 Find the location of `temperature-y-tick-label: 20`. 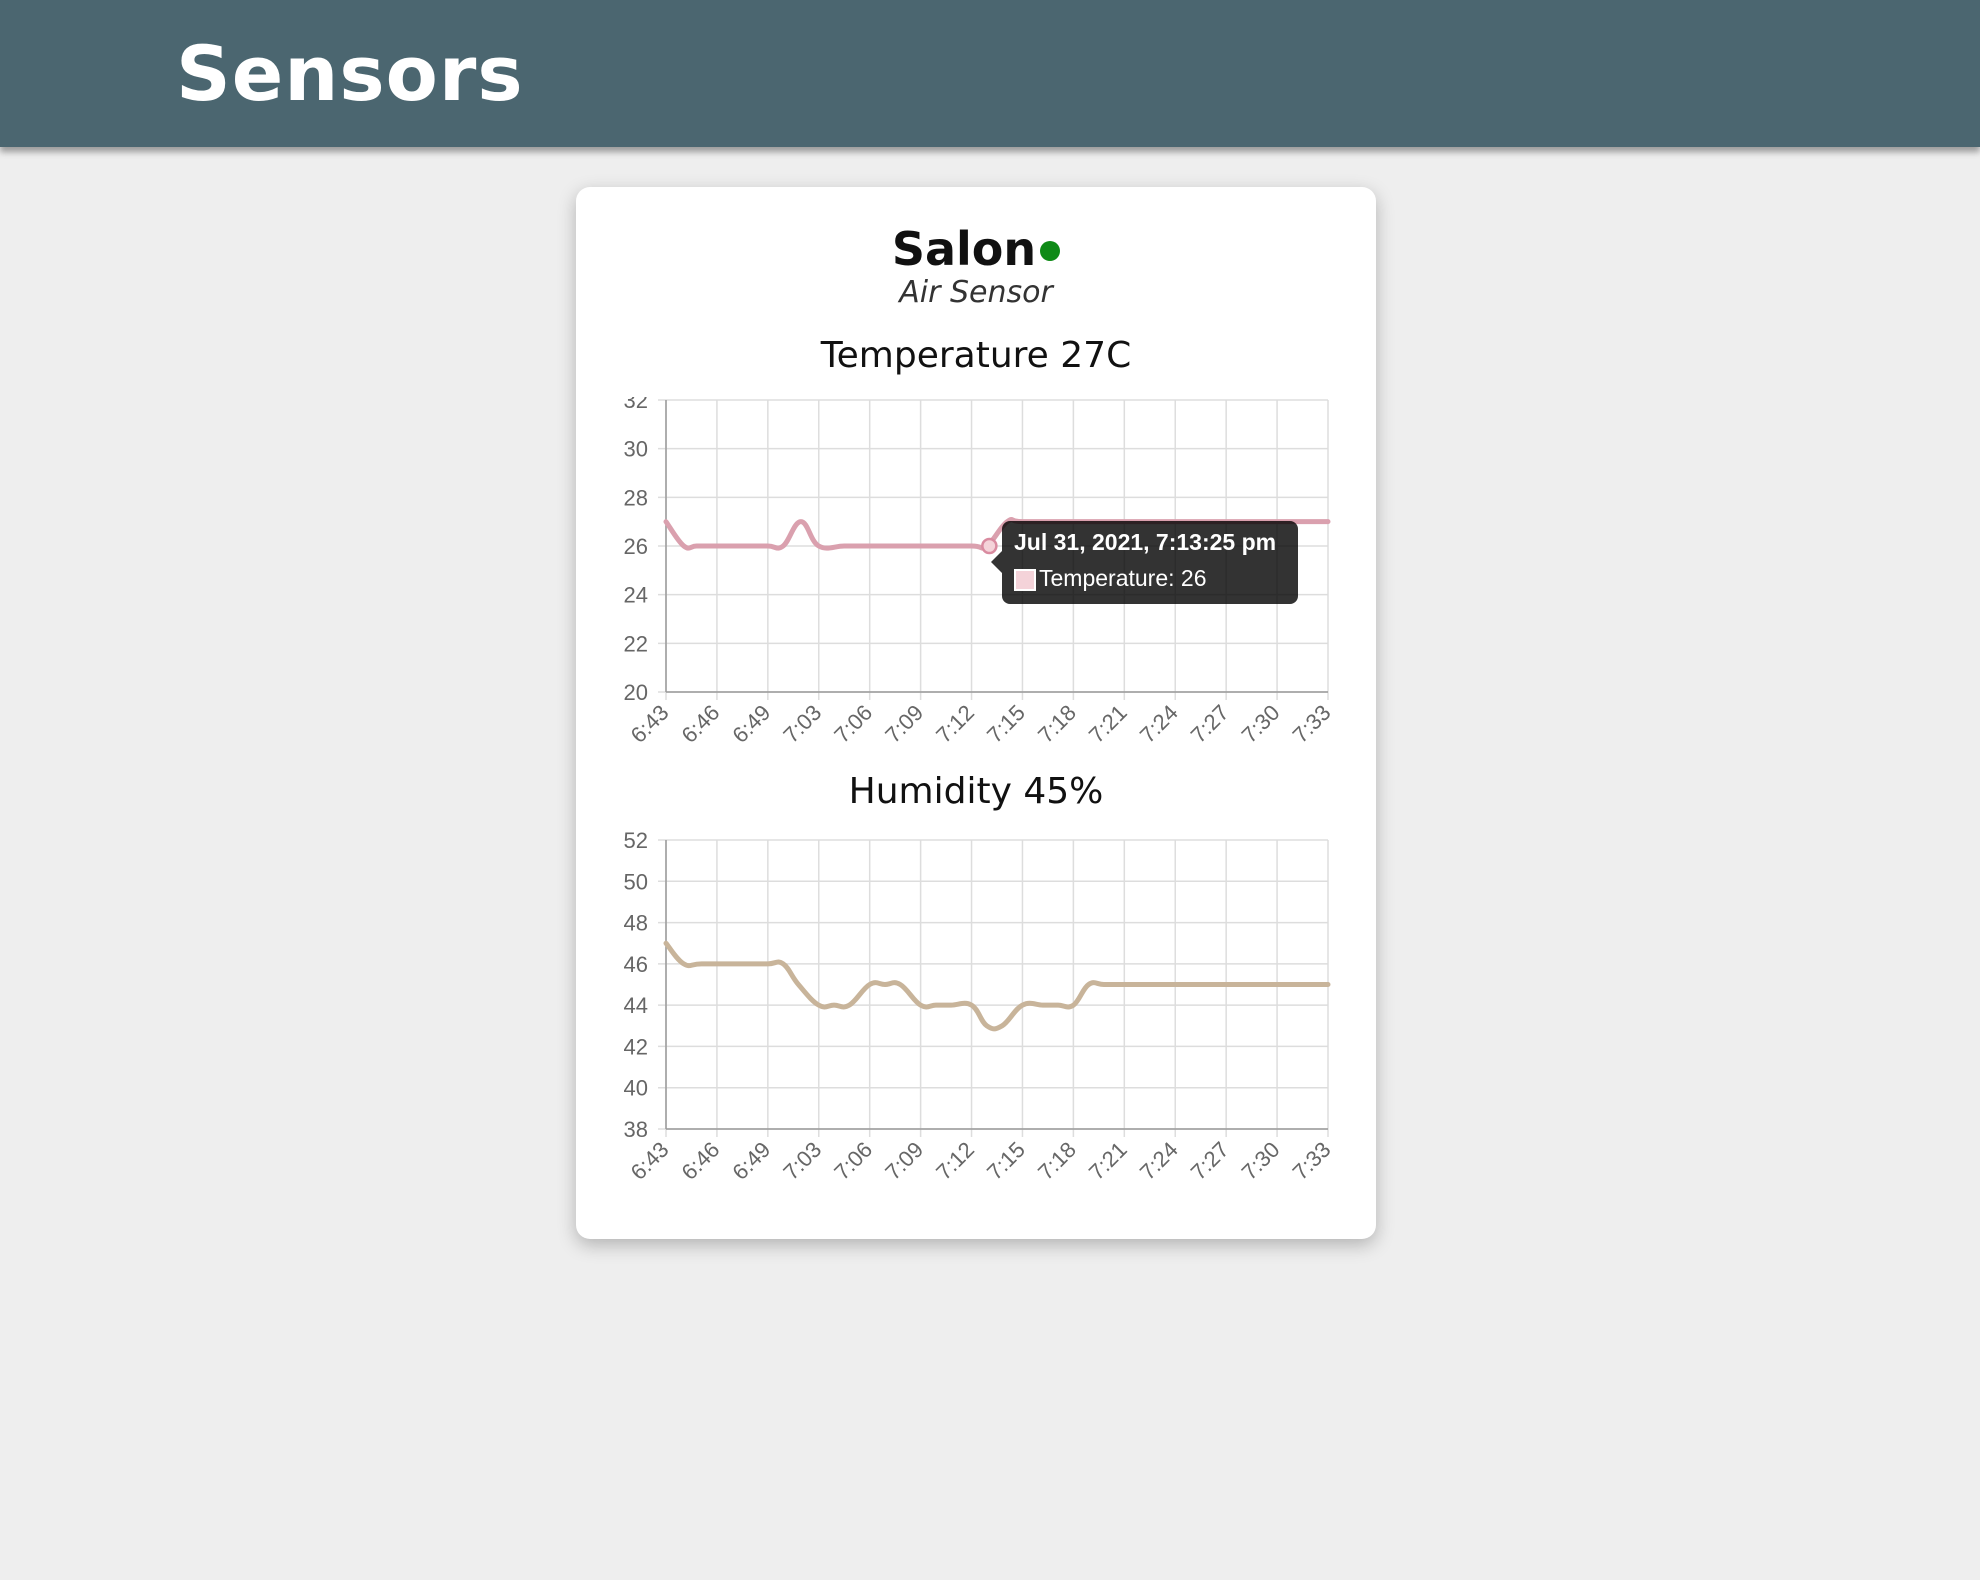

temperature-y-tick-label: 20 is located at coordinates (636, 692).